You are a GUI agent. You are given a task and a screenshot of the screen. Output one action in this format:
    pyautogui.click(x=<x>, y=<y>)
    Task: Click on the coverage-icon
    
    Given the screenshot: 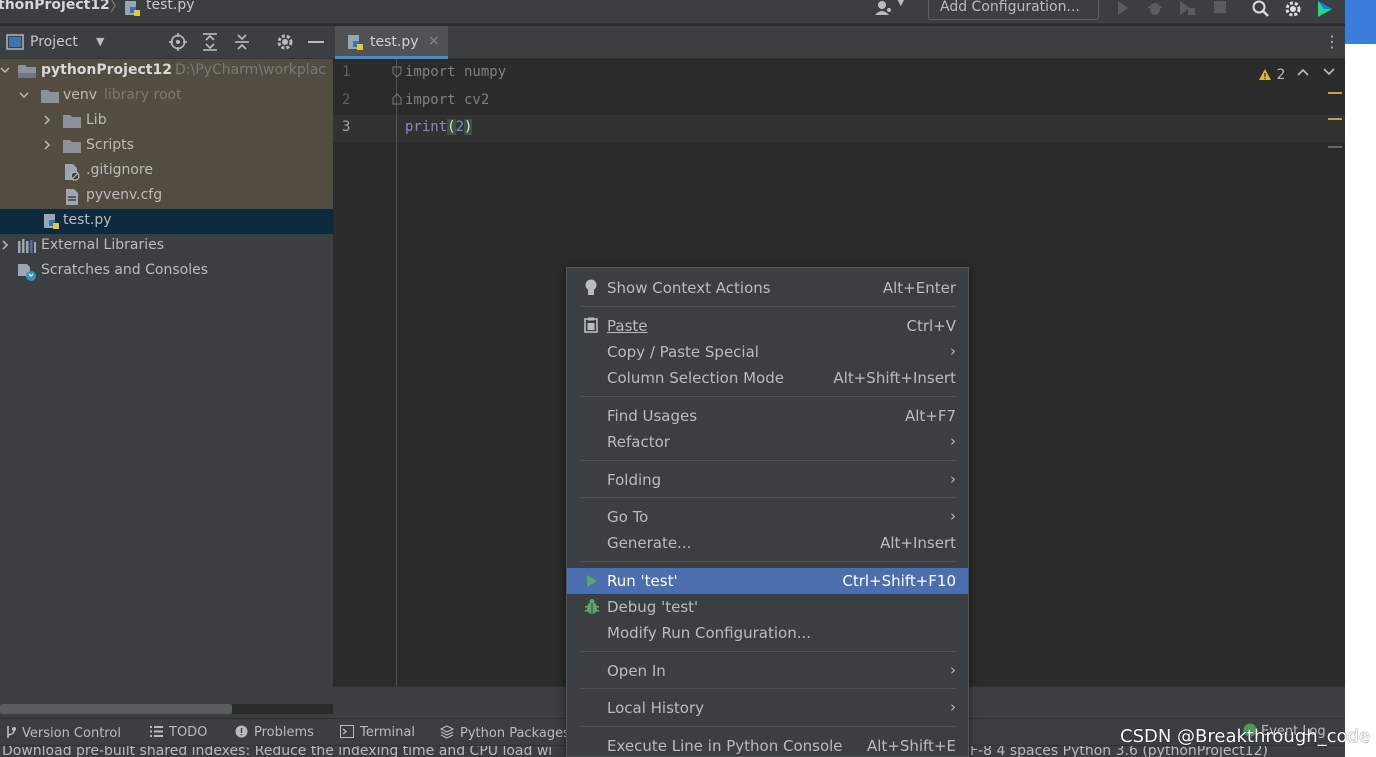 What is the action you would take?
    pyautogui.click(x=1187, y=8)
    